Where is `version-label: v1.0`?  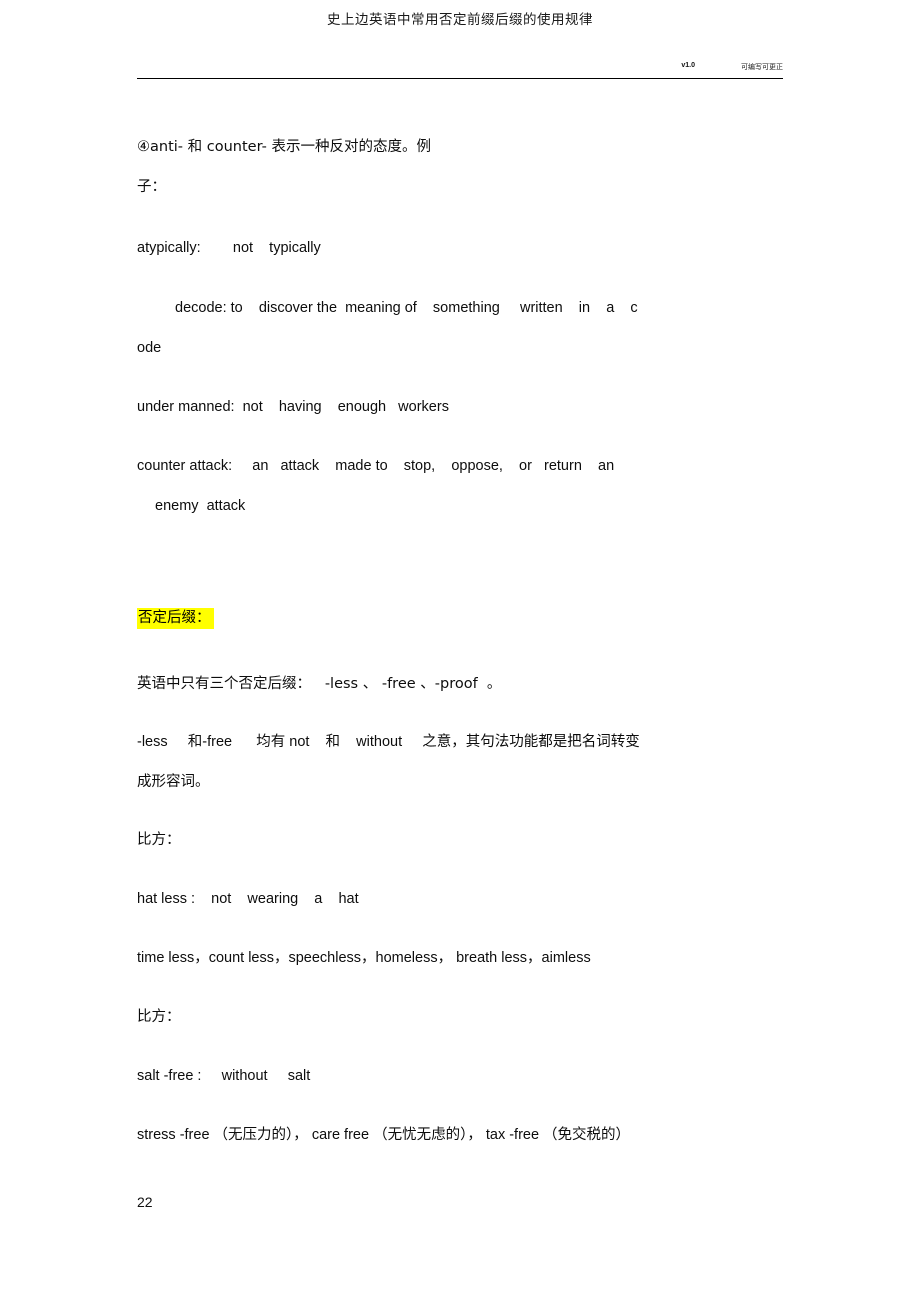
version-label: v1.0 is located at coordinates (688, 65).